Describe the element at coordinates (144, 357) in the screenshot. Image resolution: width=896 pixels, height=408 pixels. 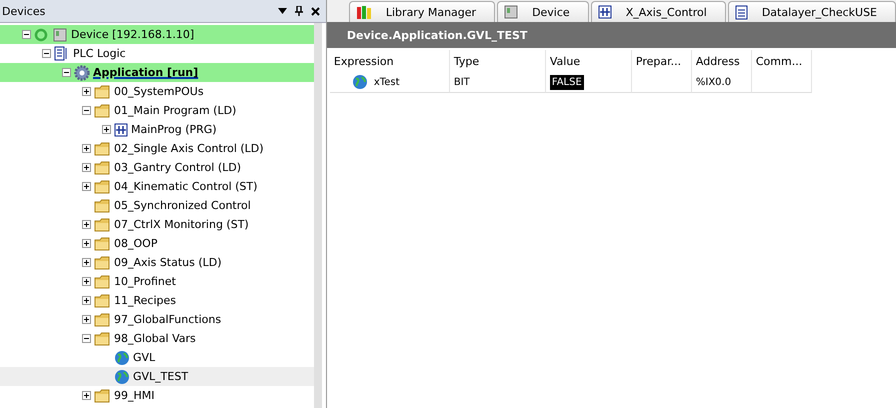
I see `tree-label: GVL` at that location.